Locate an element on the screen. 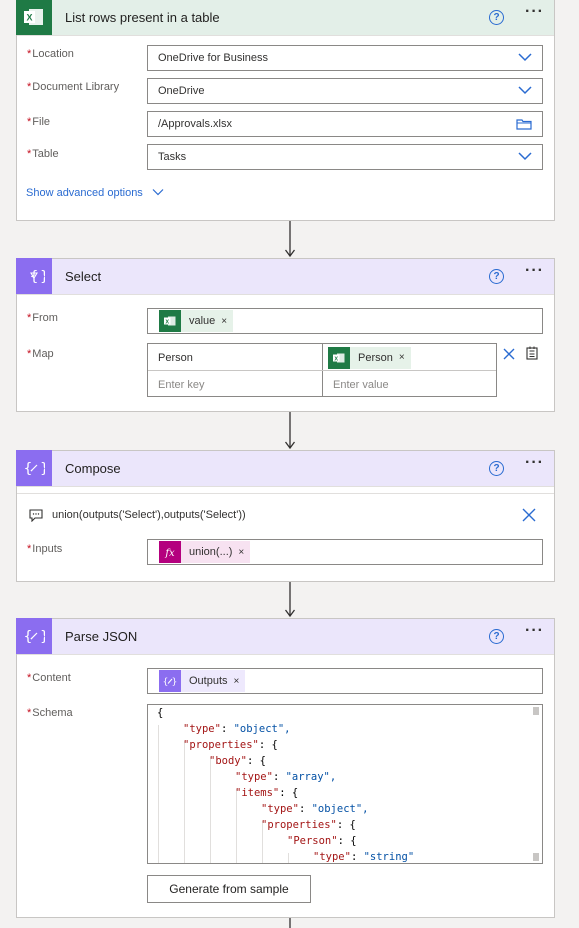  dynamic-content-token: X Person × is located at coordinates (369, 357).